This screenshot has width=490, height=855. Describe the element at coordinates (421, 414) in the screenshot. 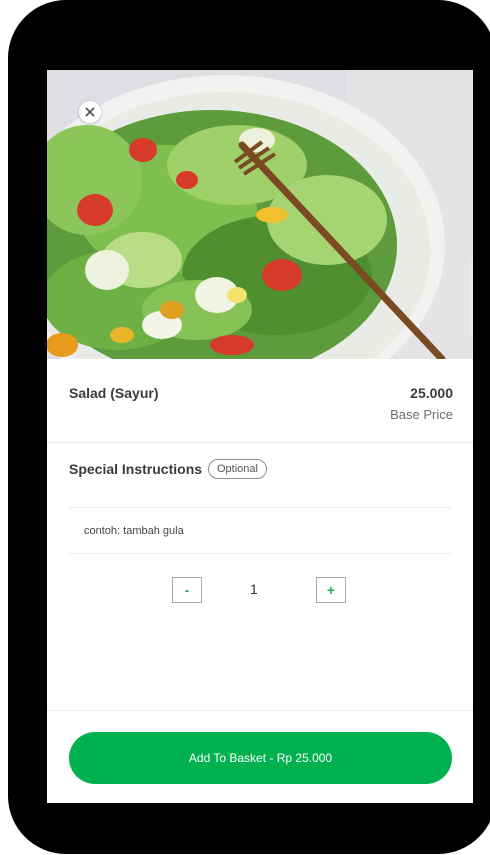

I see `price-caption: Base Price` at that location.